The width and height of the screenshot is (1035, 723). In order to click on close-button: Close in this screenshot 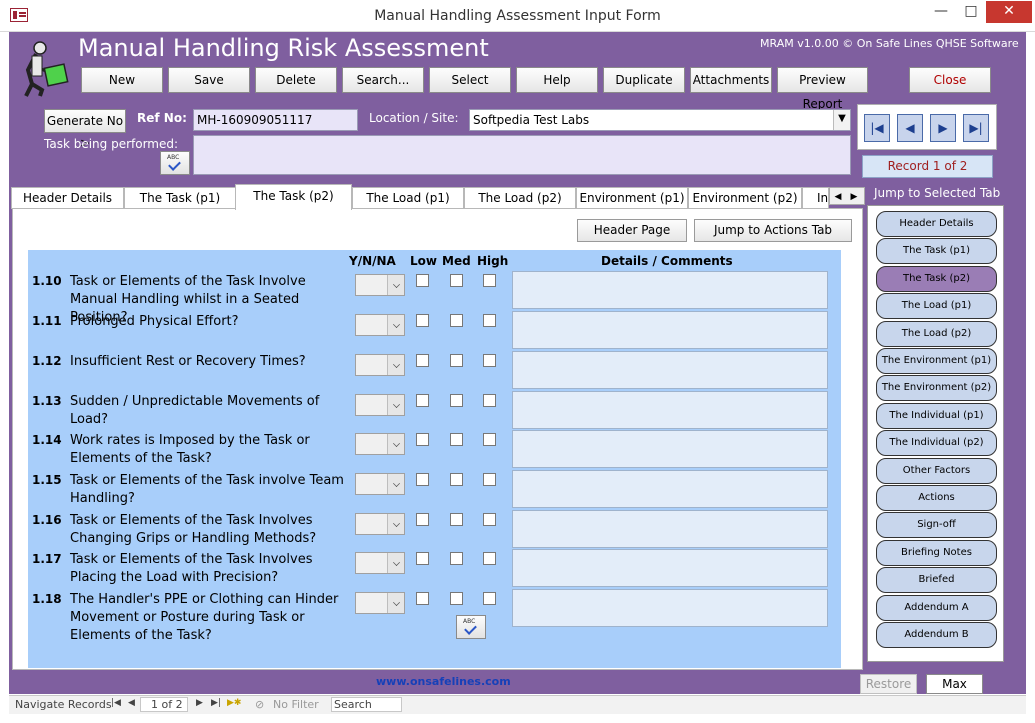, I will do `click(950, 80)`.